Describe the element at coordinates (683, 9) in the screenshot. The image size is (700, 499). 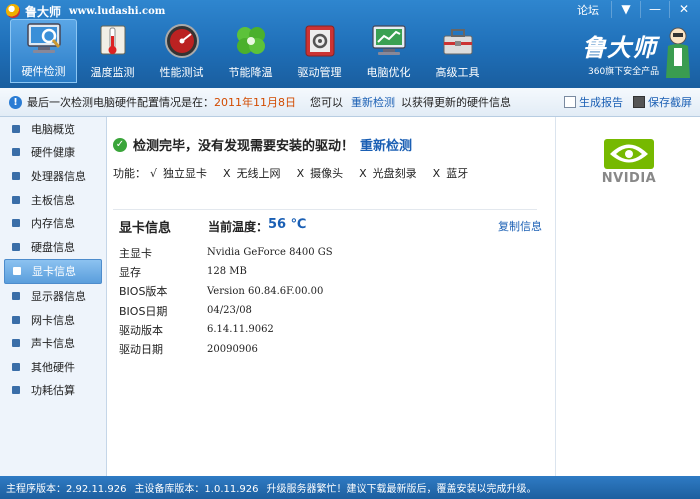
I see `close-button: ✕` at that location.